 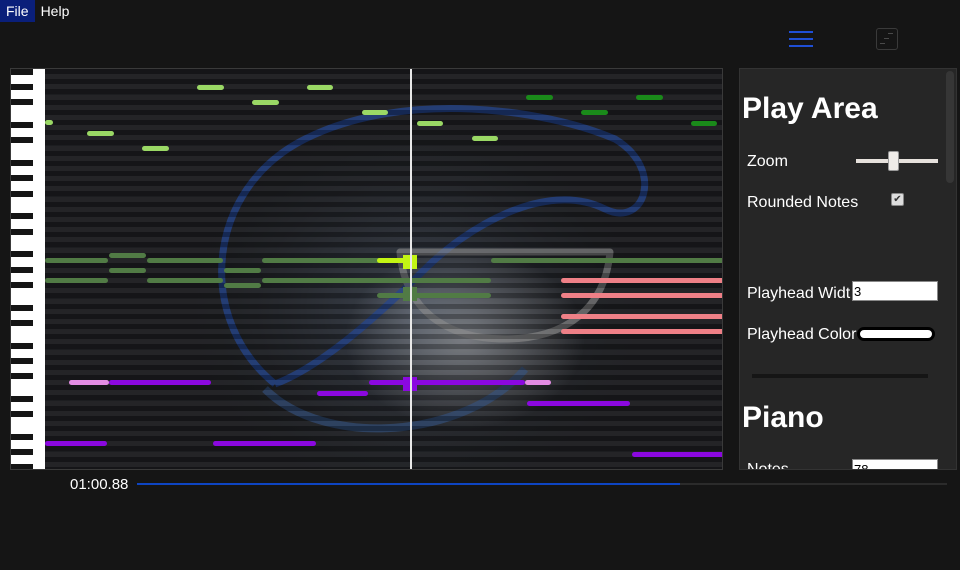 I want to click on playhead, so click(x=410, y=269).